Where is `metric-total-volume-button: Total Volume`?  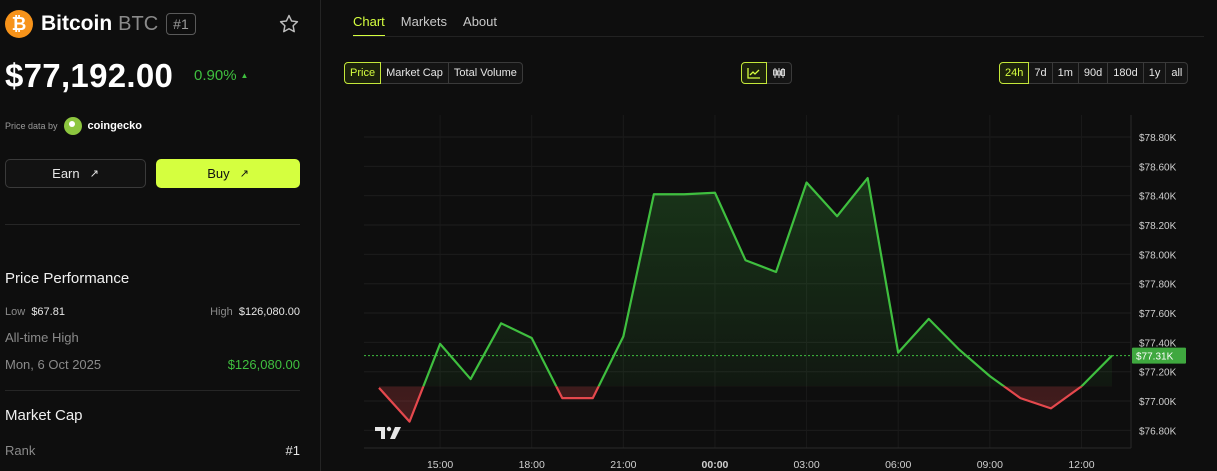
metric-total-volume-button: Total Volume is located at coordinates (485, 73).